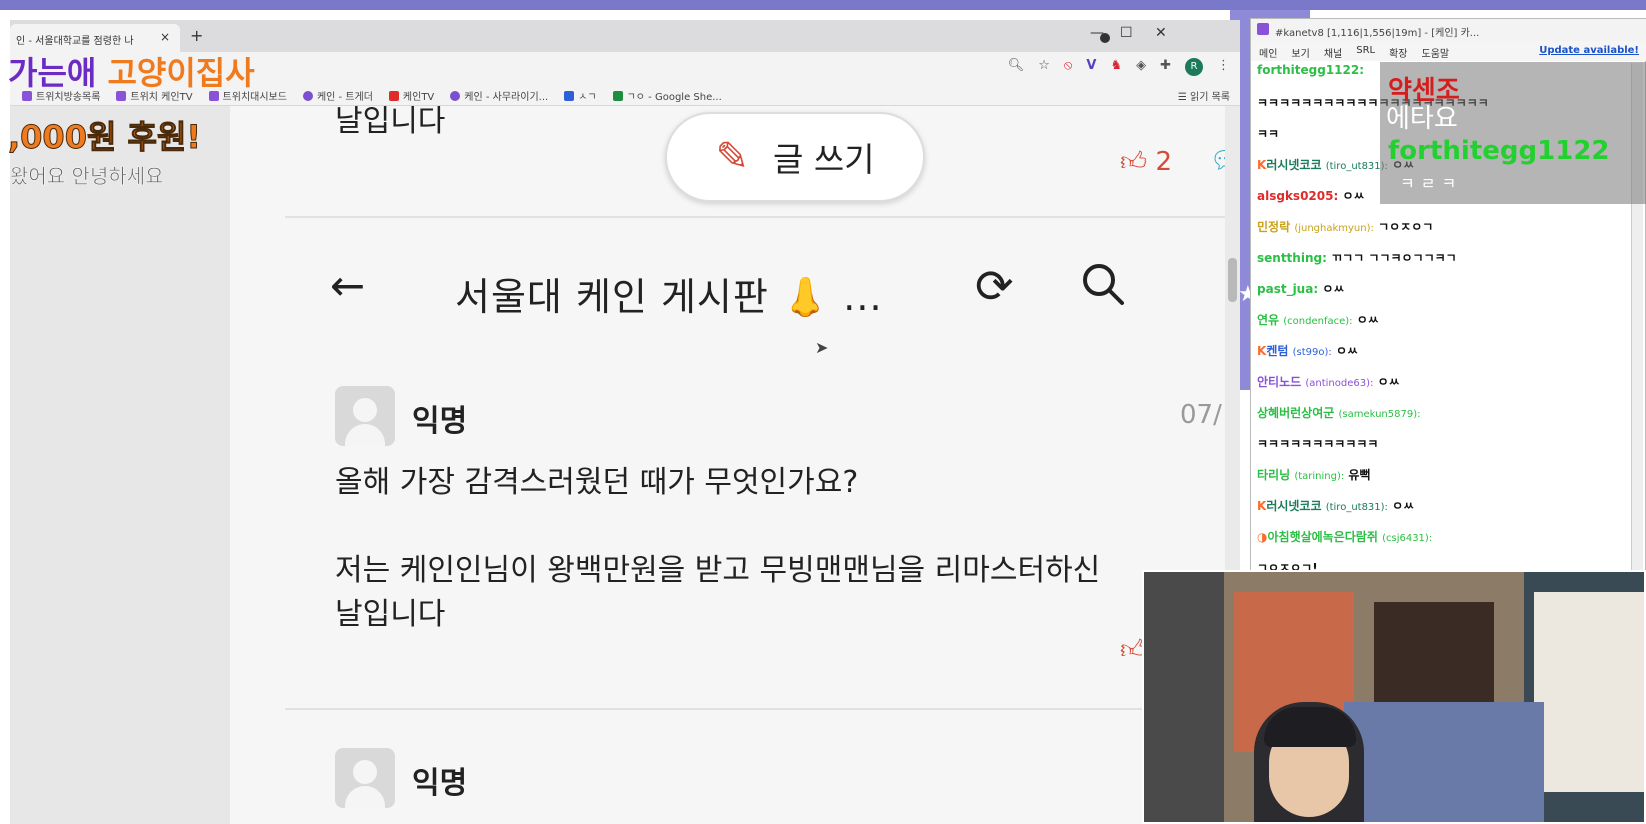 The image size is (1646, 824). Describe the element at coordinates (1141, 67) in the screenshot. I see `shield-extension-icon: ◈` at that location.